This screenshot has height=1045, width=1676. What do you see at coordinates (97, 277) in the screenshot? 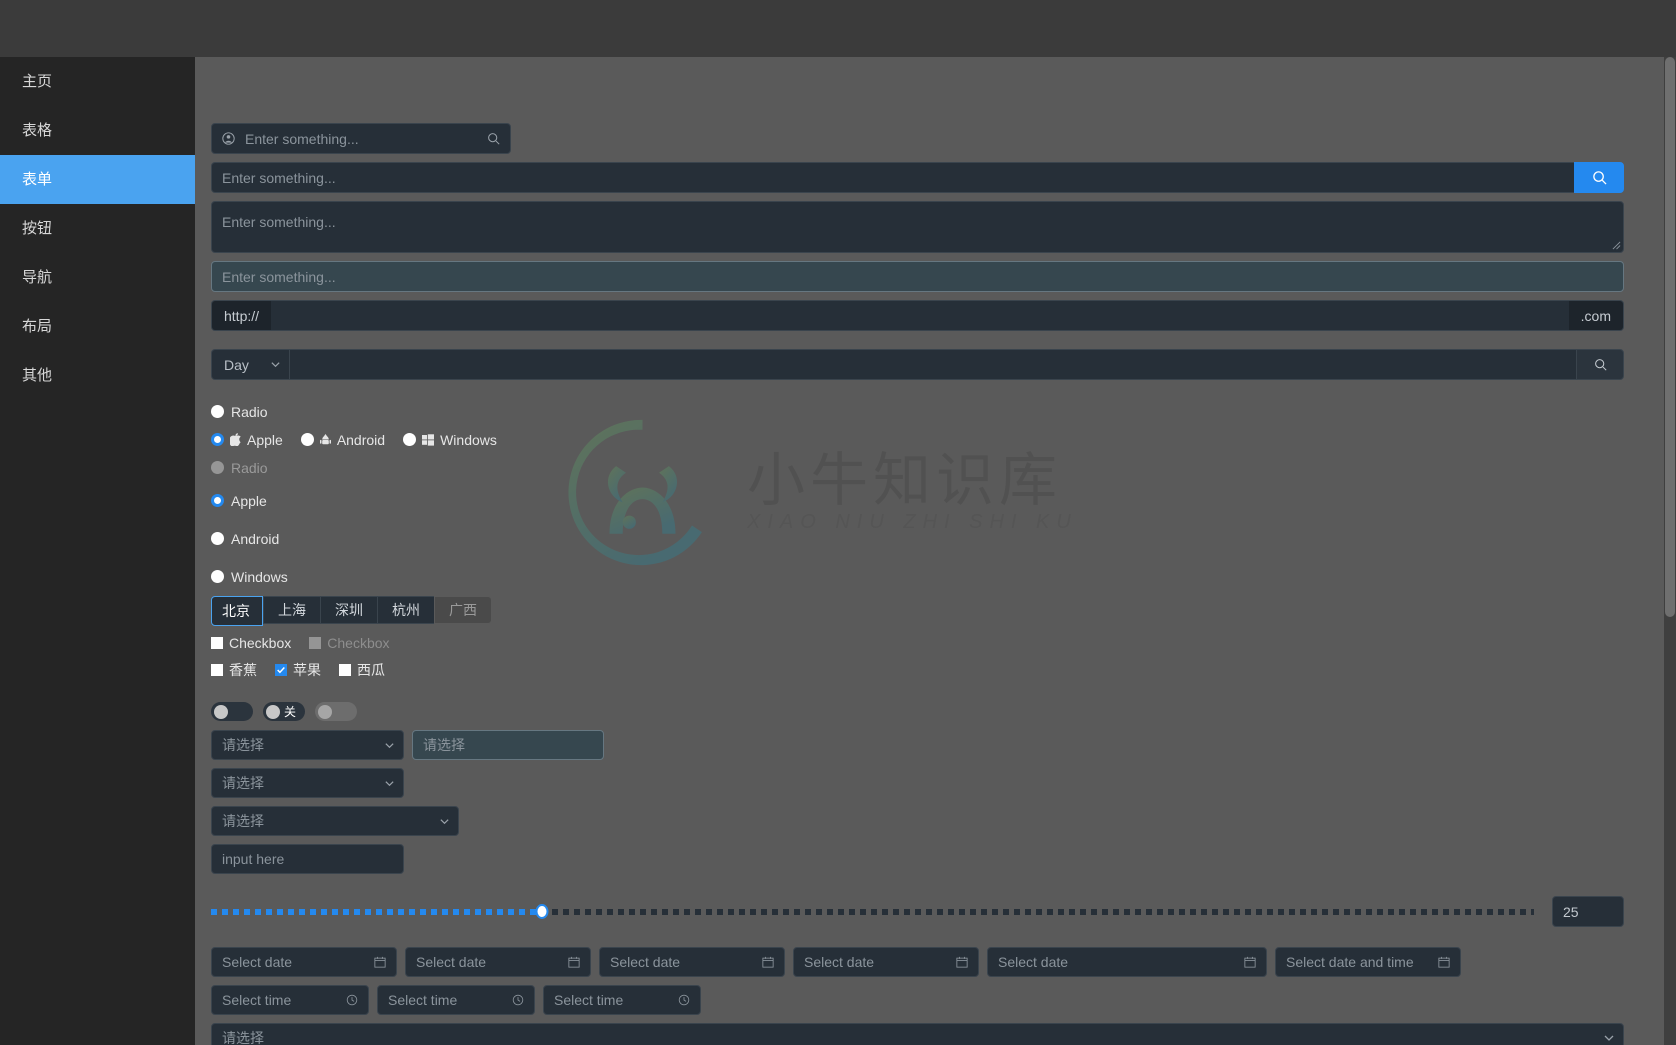
I see `sidebar-item-nav: 导航` at bounding box center [97, 277].